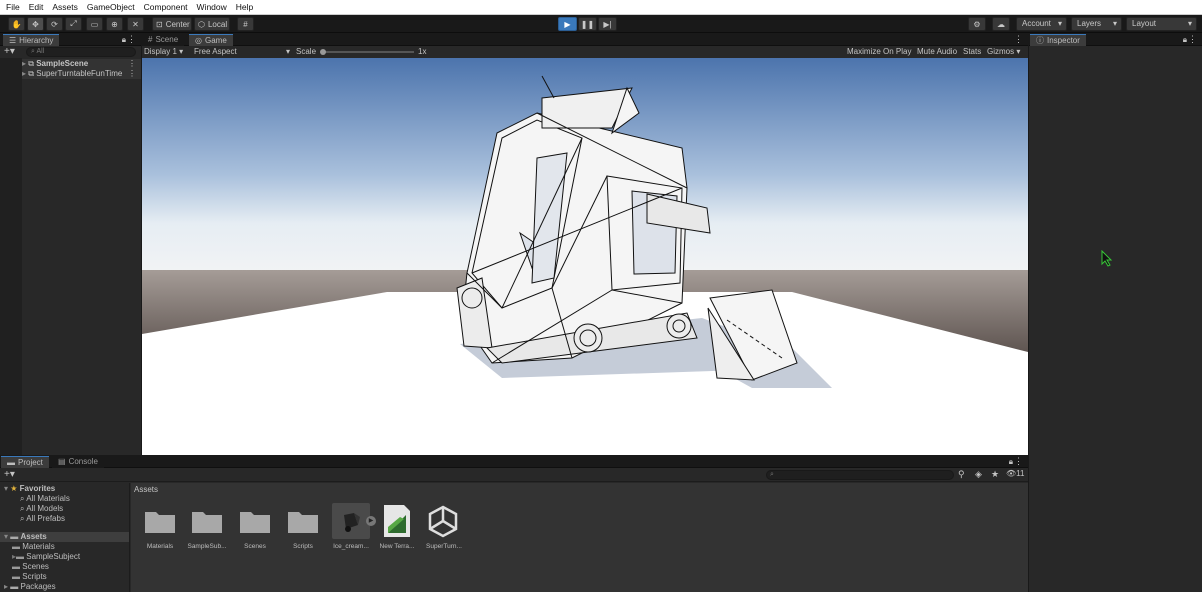  What do you see at coordinates (1058, 40) in the screenshot?
I see `tab-inspector: ⓘ Inspector` at bounding box center [1058, 40].